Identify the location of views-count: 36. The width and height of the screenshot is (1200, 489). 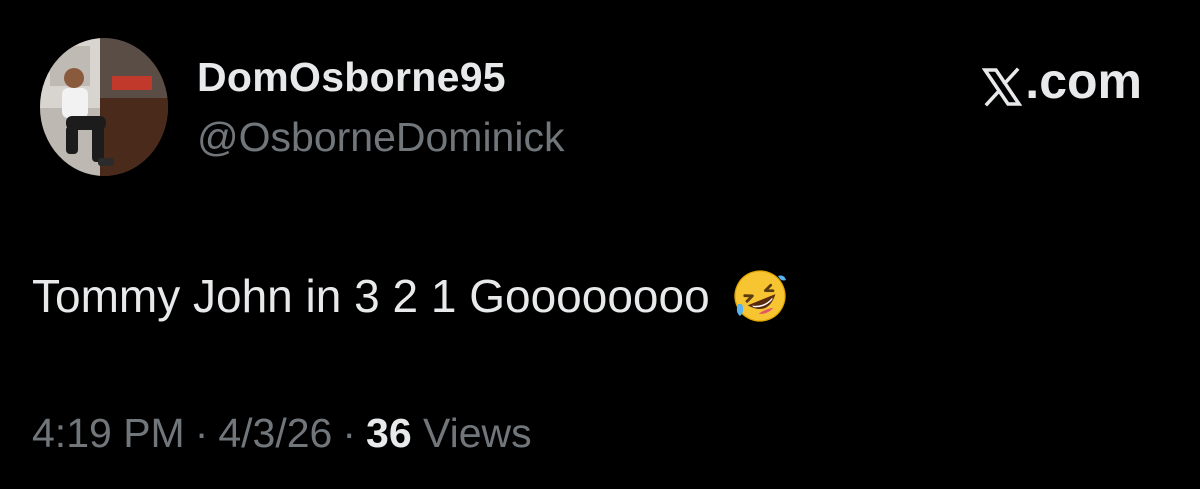
(389, 433).